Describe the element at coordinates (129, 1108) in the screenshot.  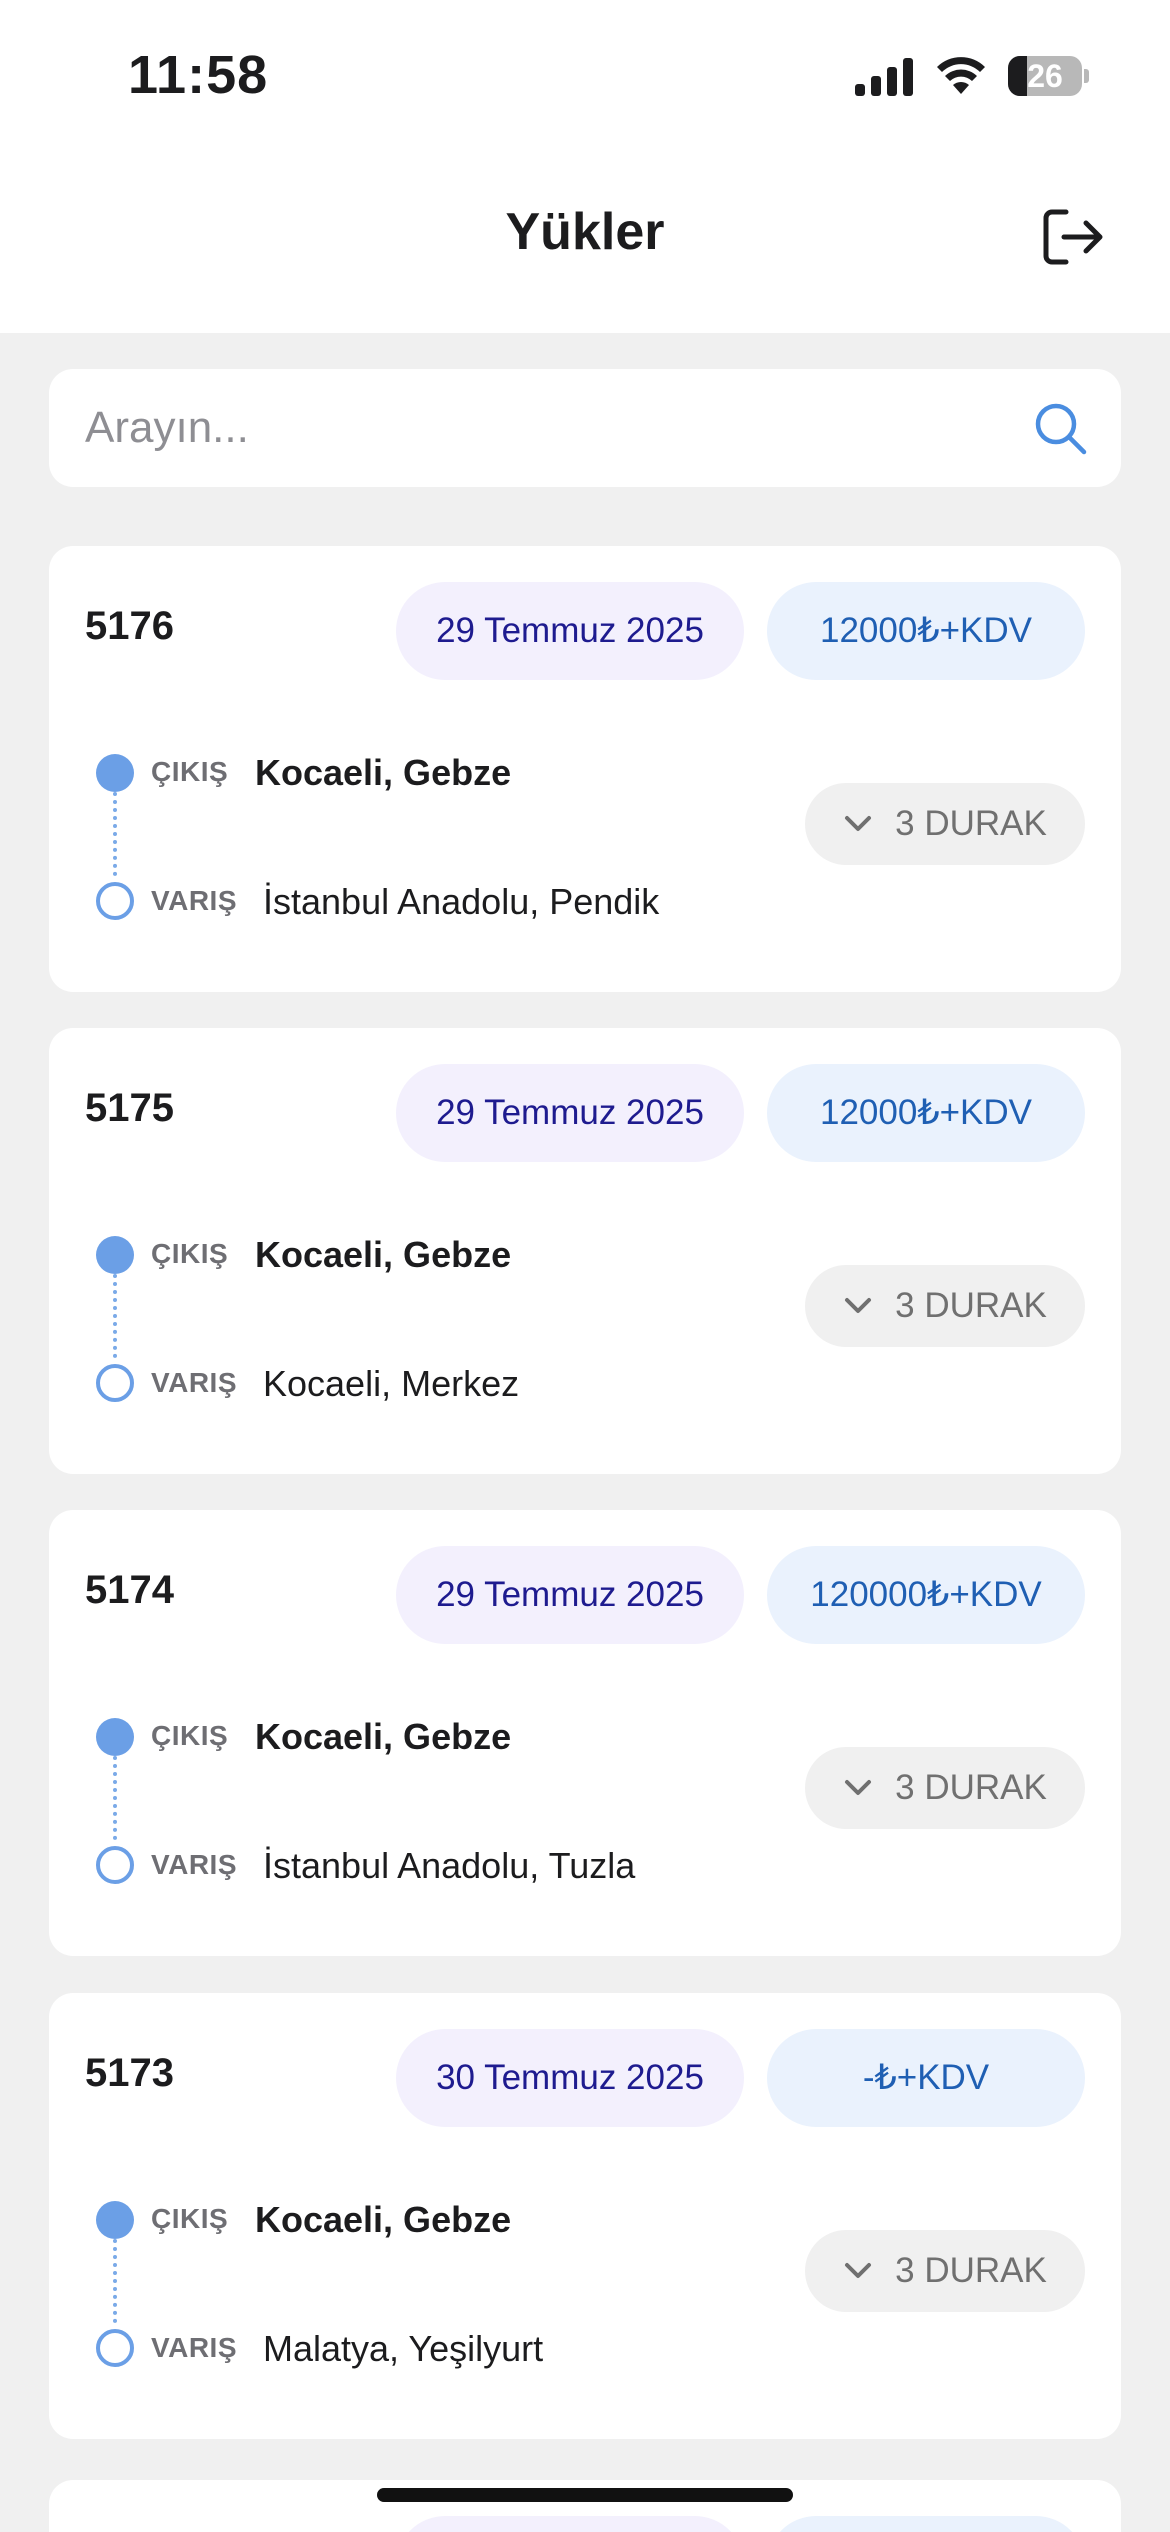
I see `load-id: 5175` at that location.